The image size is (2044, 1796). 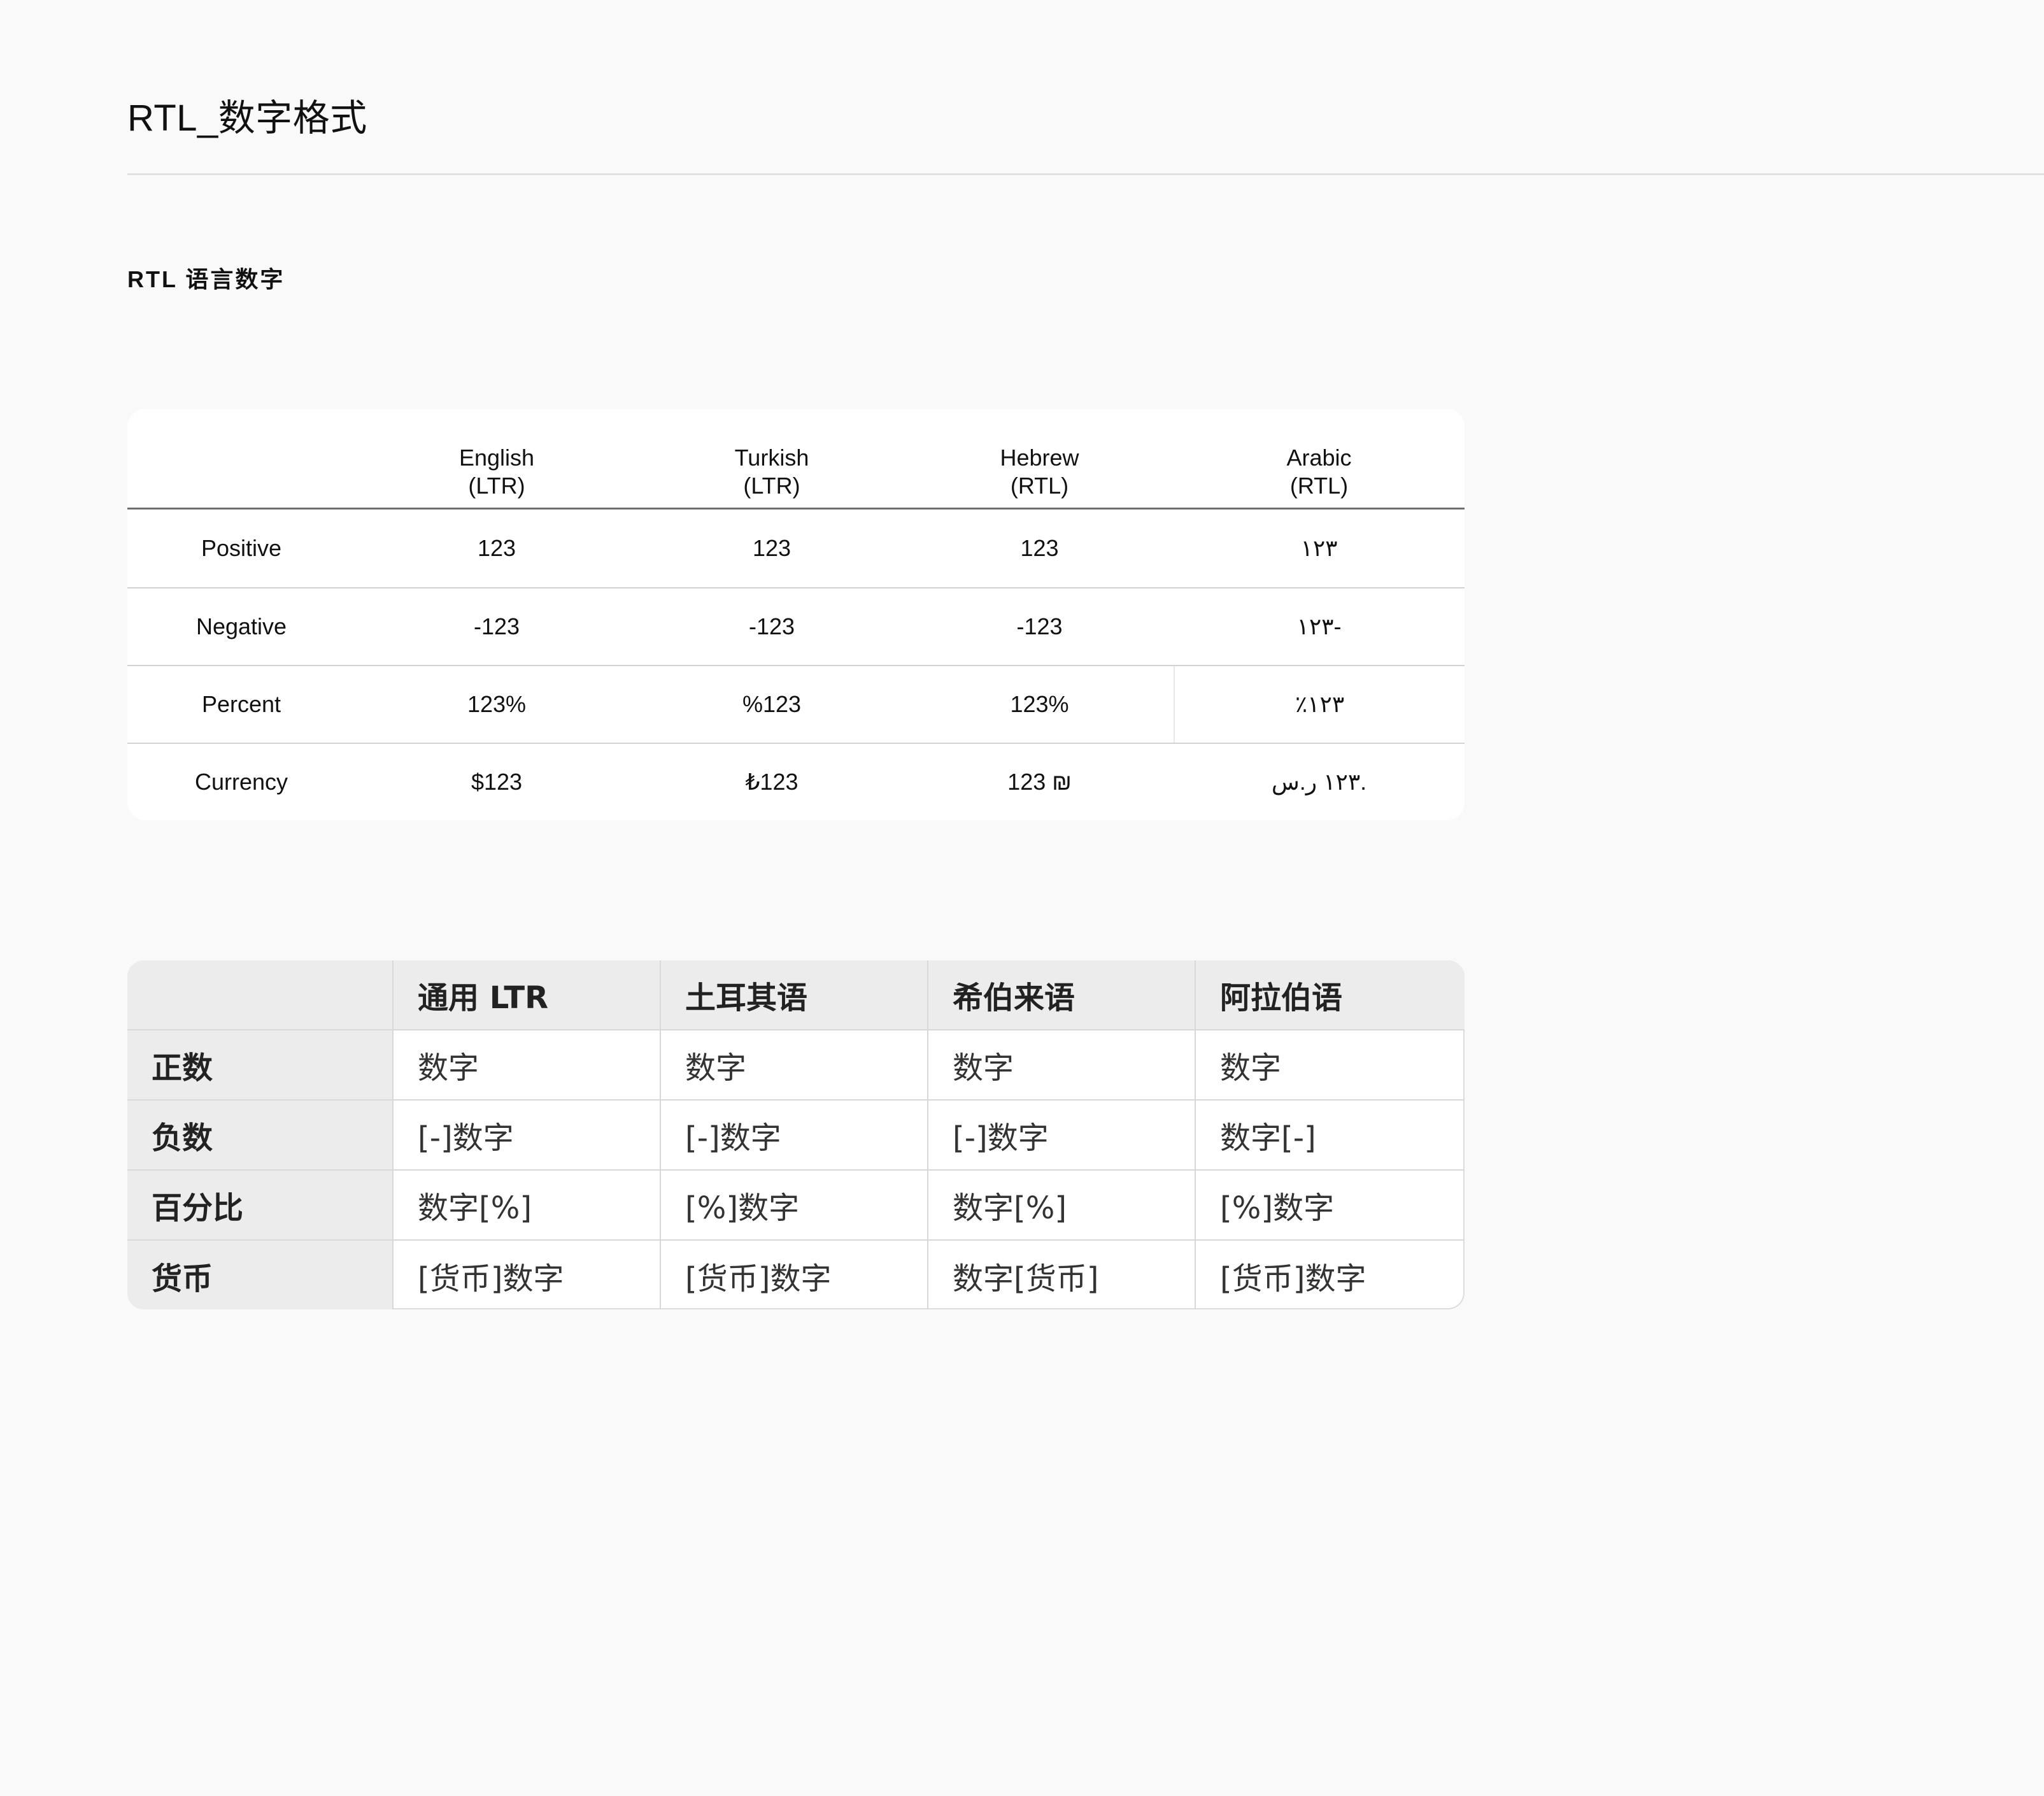 I want to click on row-label: Percent, so click(x=241, y=704).